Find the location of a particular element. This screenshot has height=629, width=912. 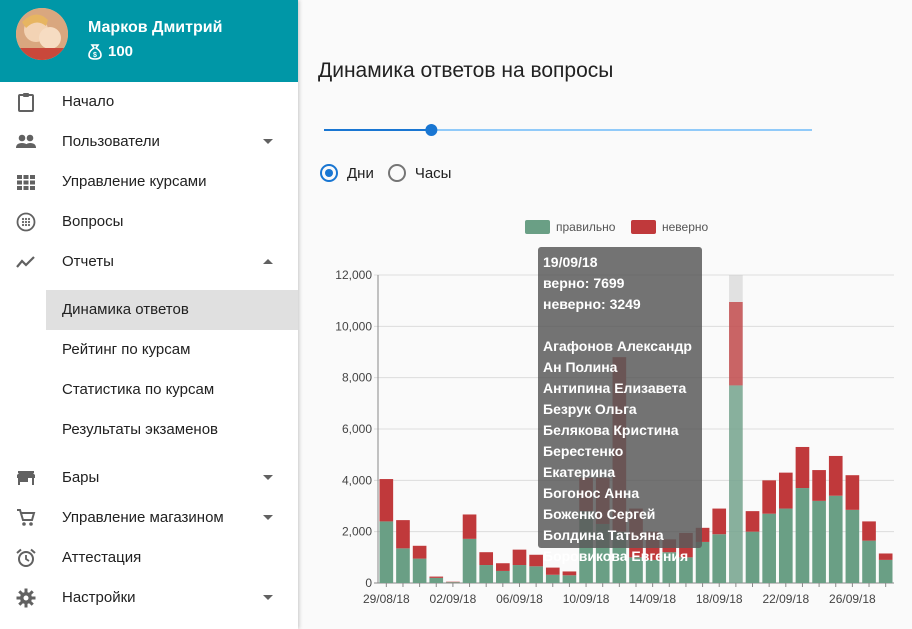

alarm-icon is located at coordinates (26, 557).